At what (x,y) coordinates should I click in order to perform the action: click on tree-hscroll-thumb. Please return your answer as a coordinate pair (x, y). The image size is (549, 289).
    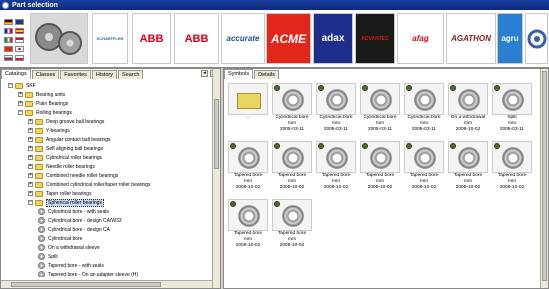
    Looking at the image, I should click on (86, 284).